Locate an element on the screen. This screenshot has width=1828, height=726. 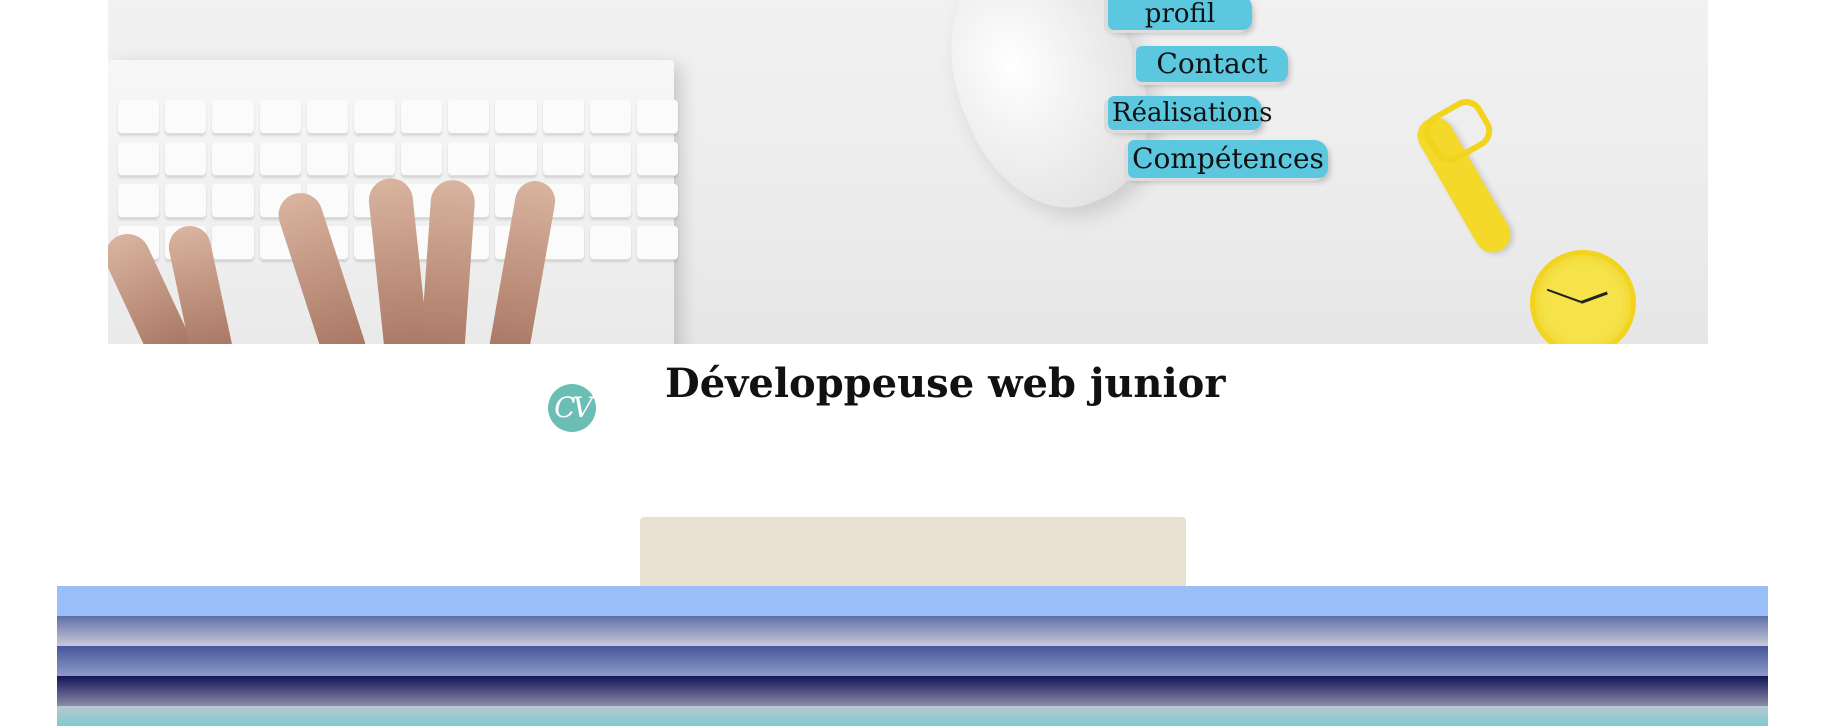
stripe-navy is located at coordinates (912, 691).